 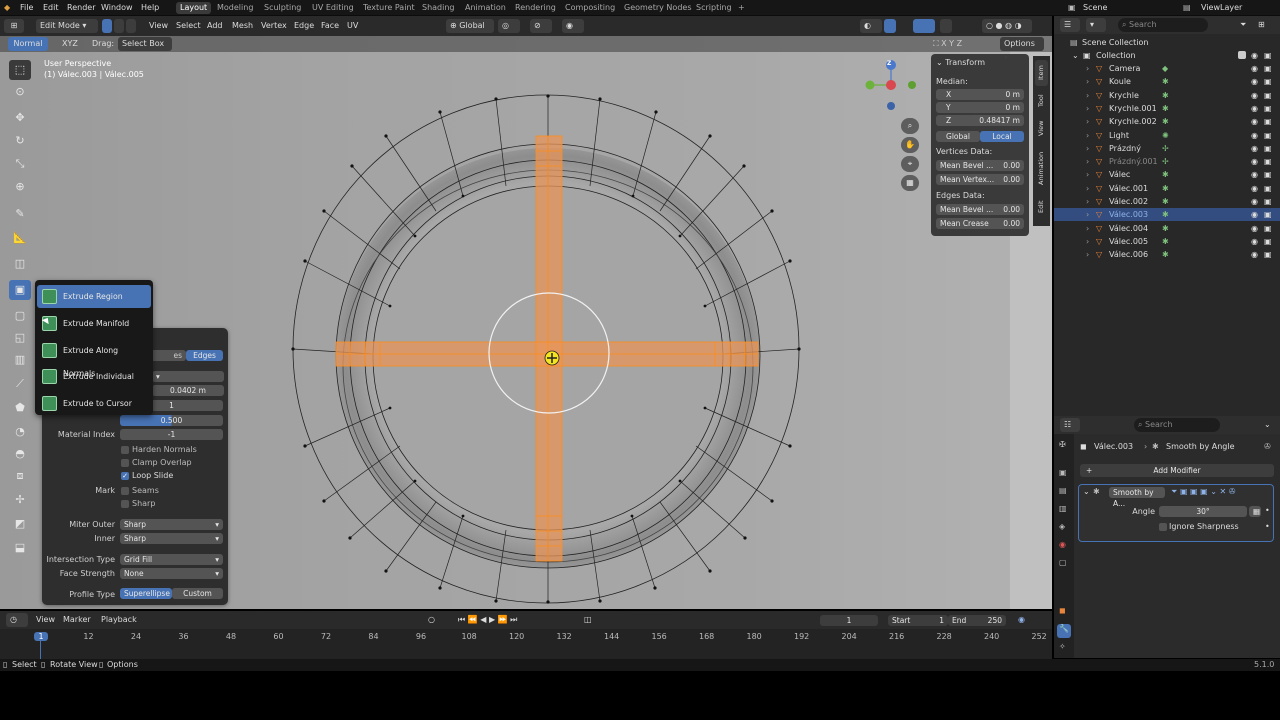 What do you see at coordinates (146, 593) in the screenshot?
I see `profile-superellipse-button: Superellipse` at bounding box center [146, 593].